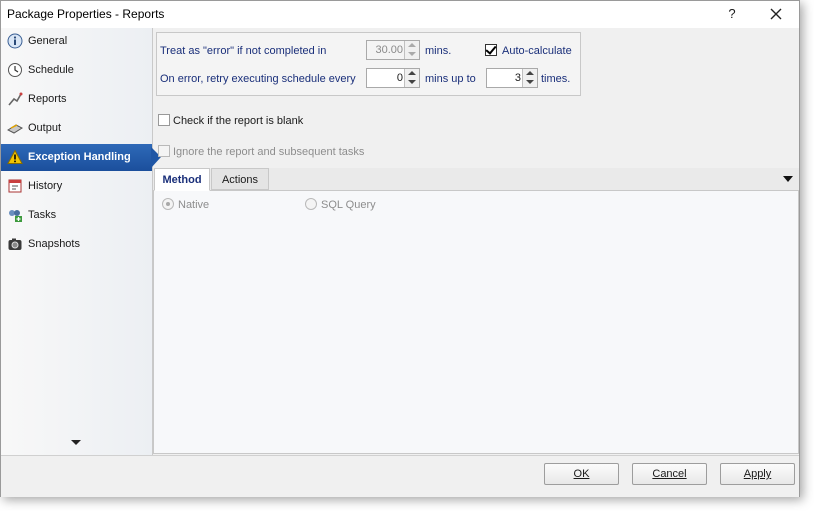 This screenshot has height=511, width=814. Describe the element at coordinates (48, 41) in the screenshot. I see `sidebar-item-label: General` at that location.